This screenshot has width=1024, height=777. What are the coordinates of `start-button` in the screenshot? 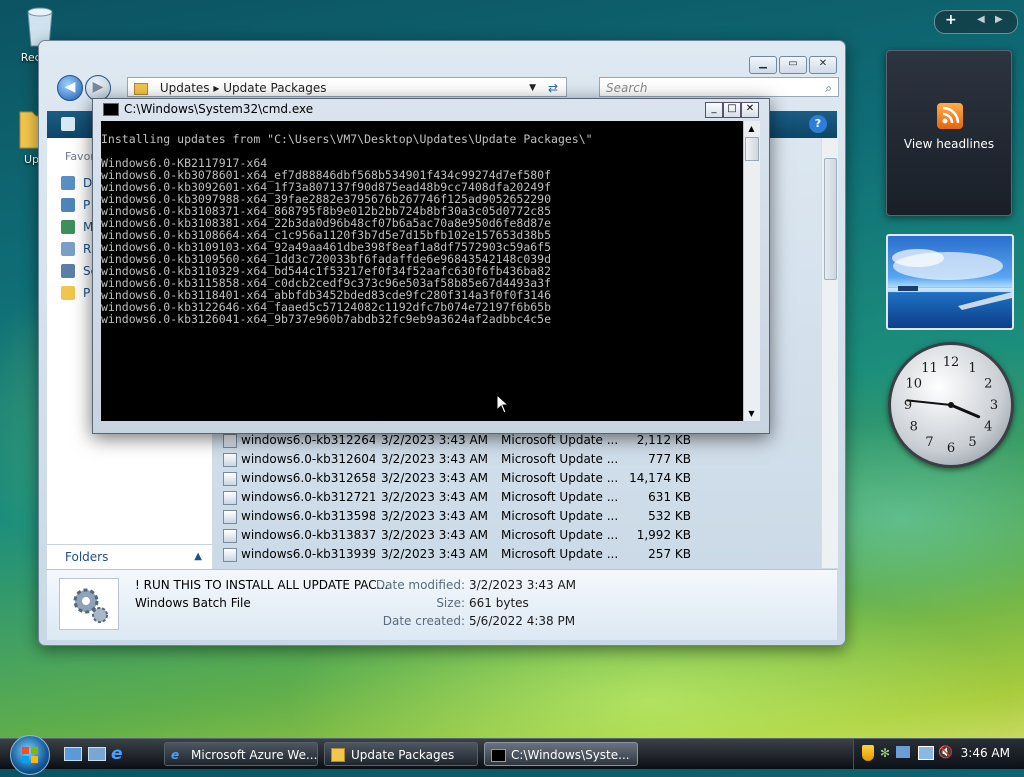 It's located at (30, 755).